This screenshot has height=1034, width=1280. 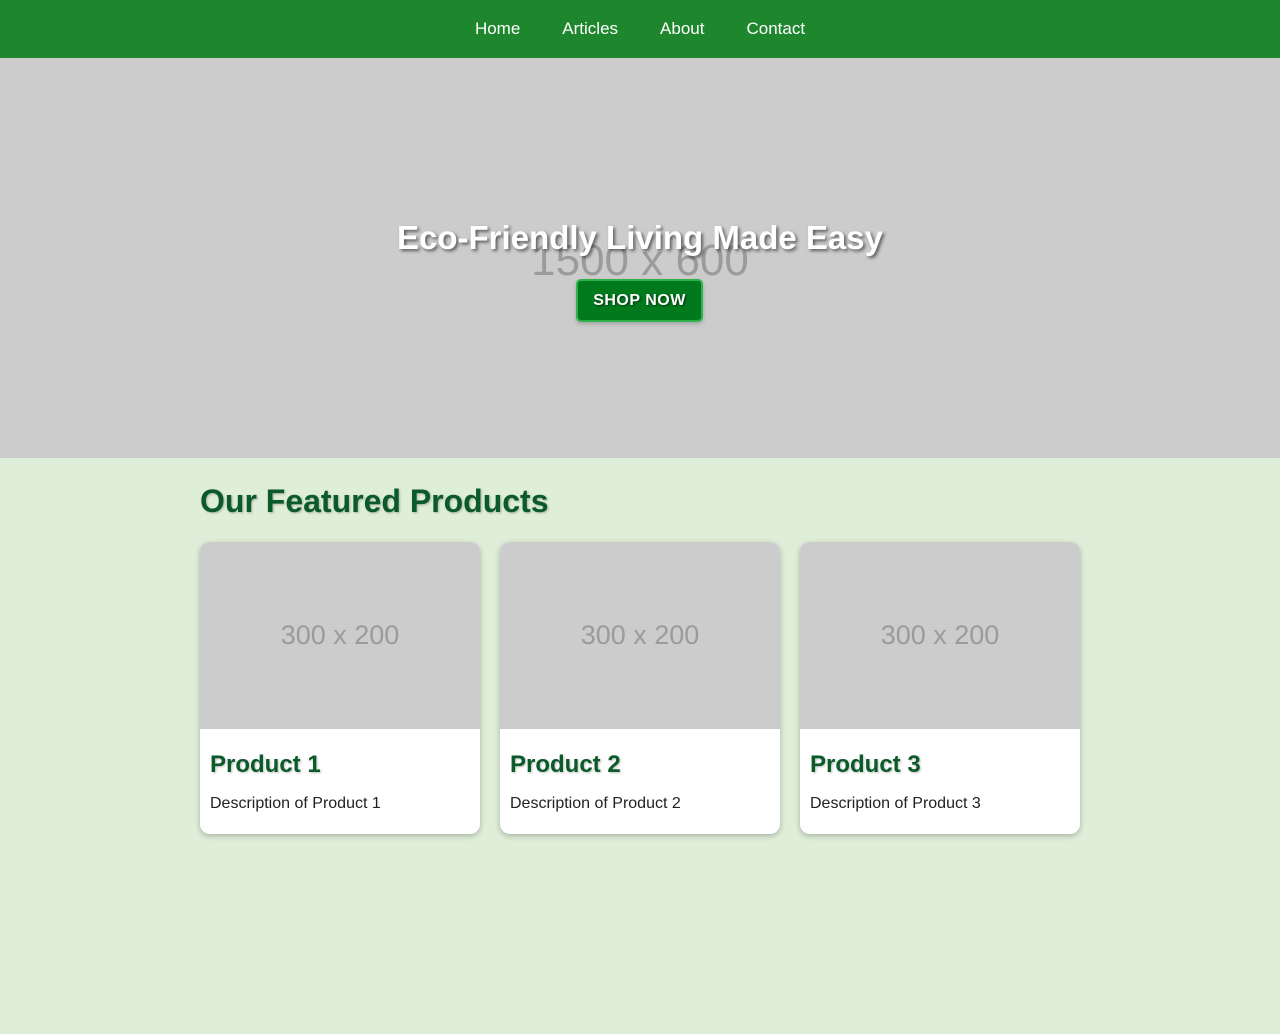 What do you see at coordinates (940, 771) in the screenshot?
I see `product-card-body: Product 3 Description of Product 3` at bounding box center [940, 771].